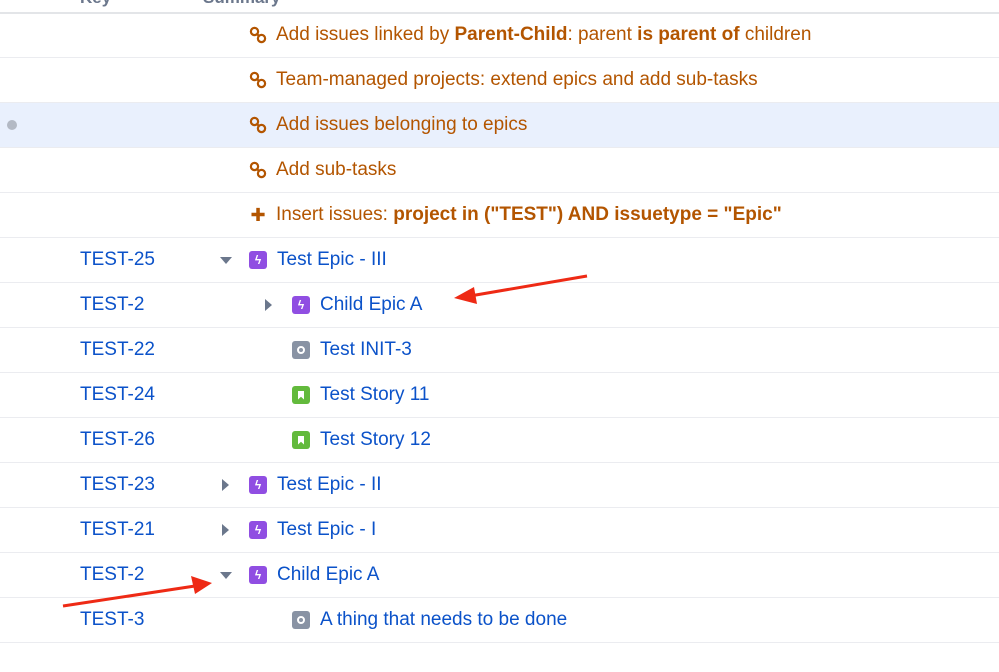 This screenshot has height=672, width=999. Describe the element at coordinates (499, 260) in the screenshot. I see `issue-row: TEST-25 ϟ Test Epic - III` at that location.